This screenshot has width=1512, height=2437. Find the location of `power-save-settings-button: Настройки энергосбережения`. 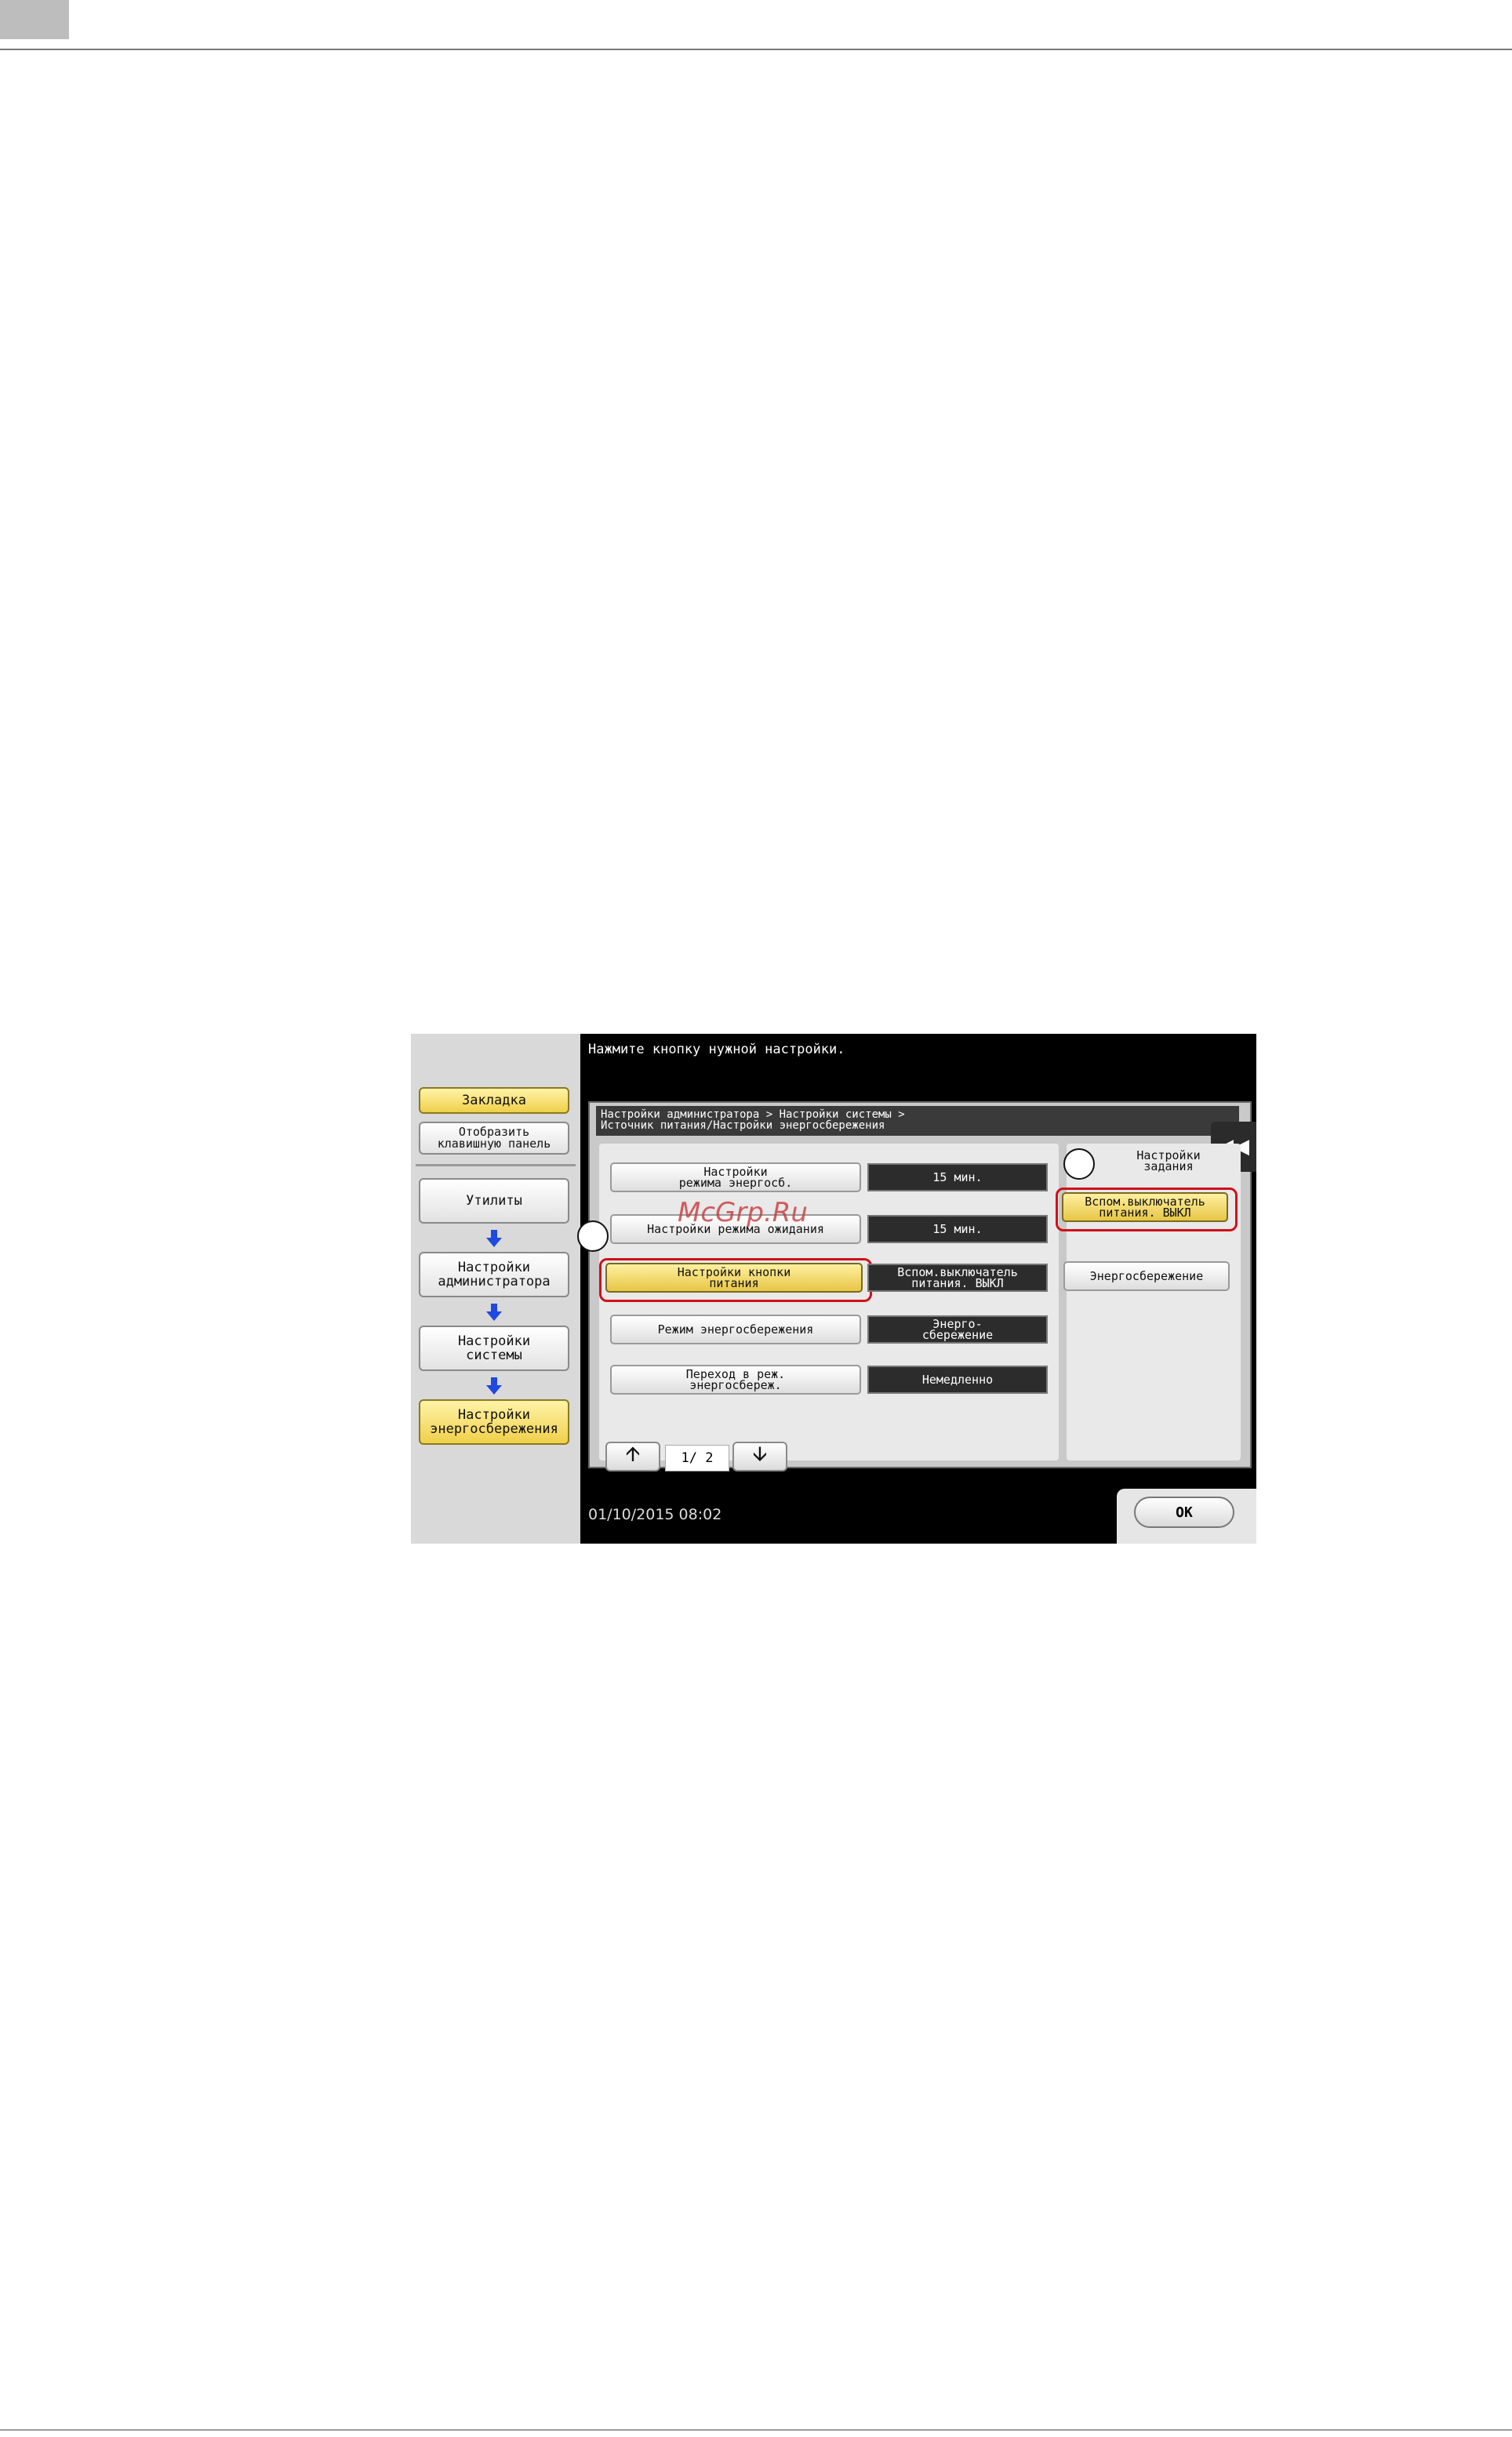

power-save-settings-button: Настройки энергосбережения is located at coordinates (494, 1422).